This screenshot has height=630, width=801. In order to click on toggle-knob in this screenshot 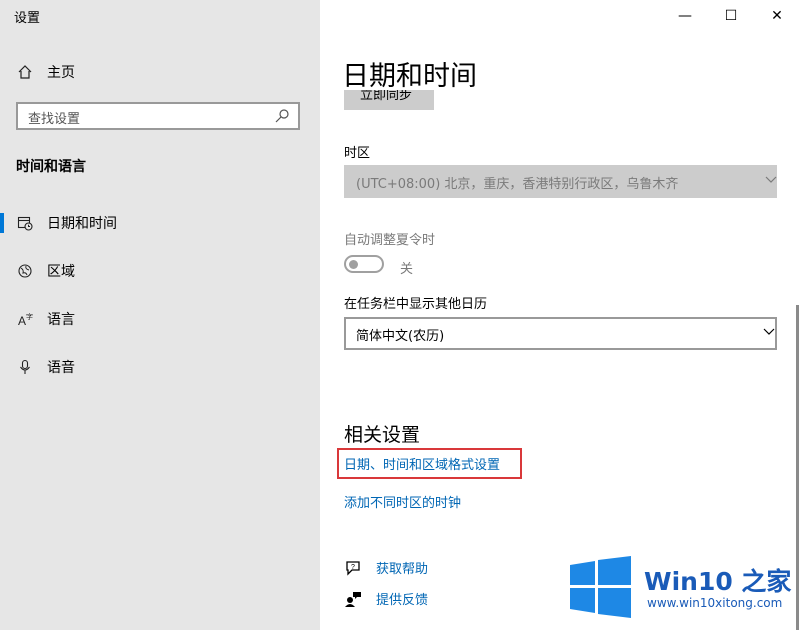, I will do `click(353, 264)`.